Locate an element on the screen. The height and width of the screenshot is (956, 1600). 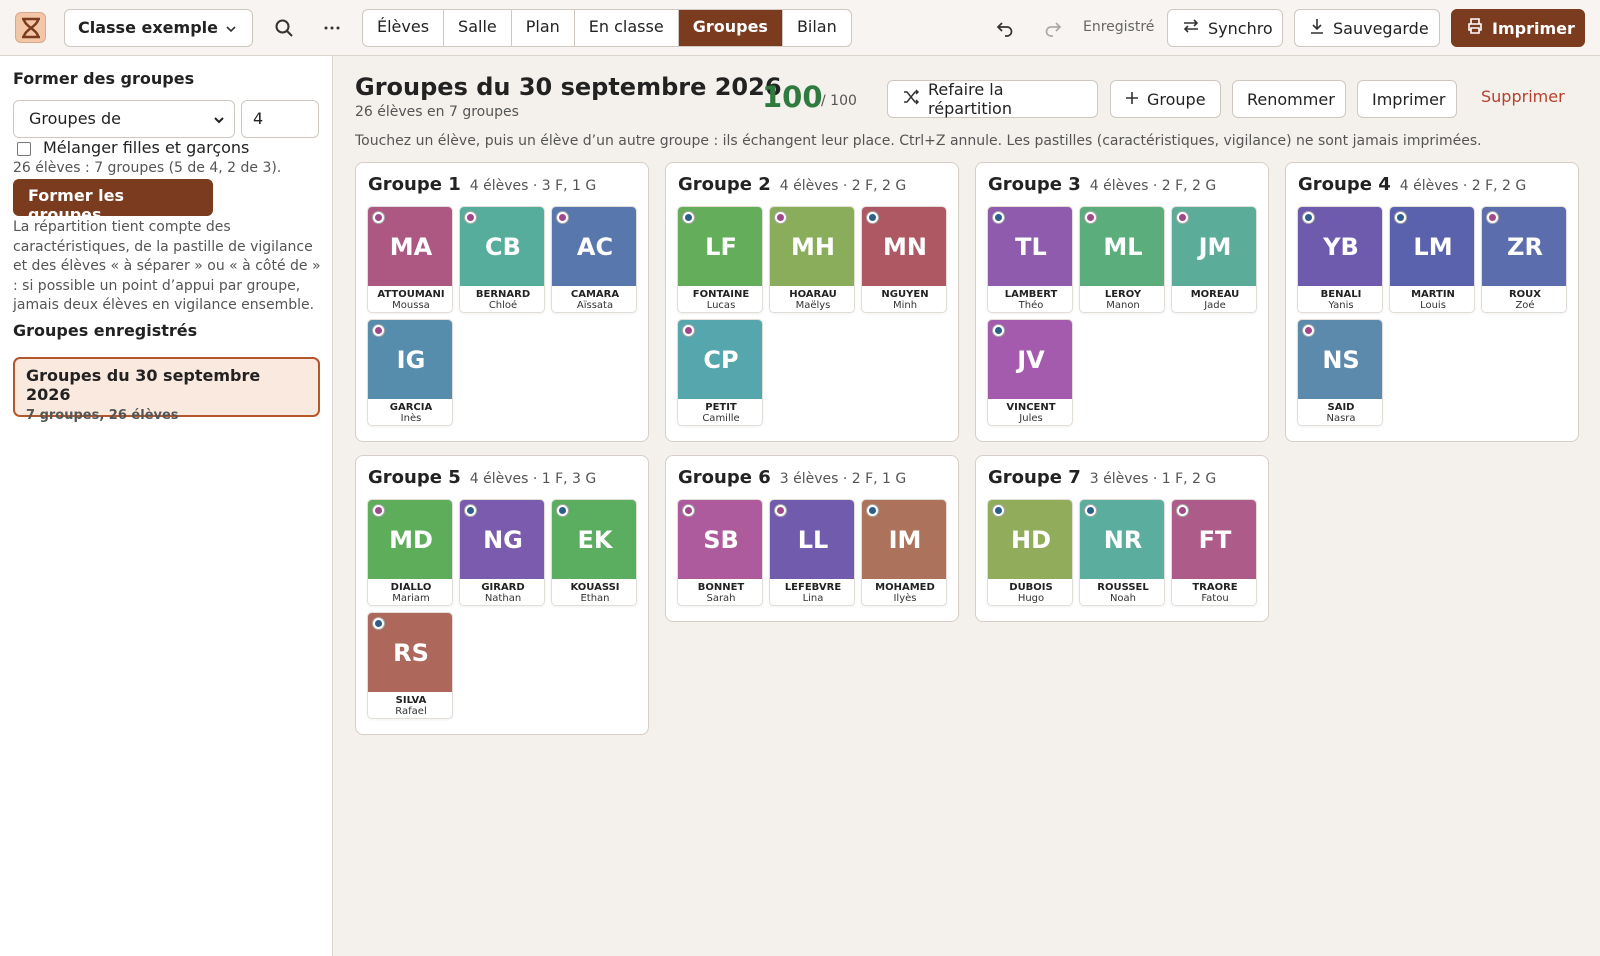
group-header: Groupe 3 4 élèves · 2 F, 2 G is located at coordinates (1102, 184).